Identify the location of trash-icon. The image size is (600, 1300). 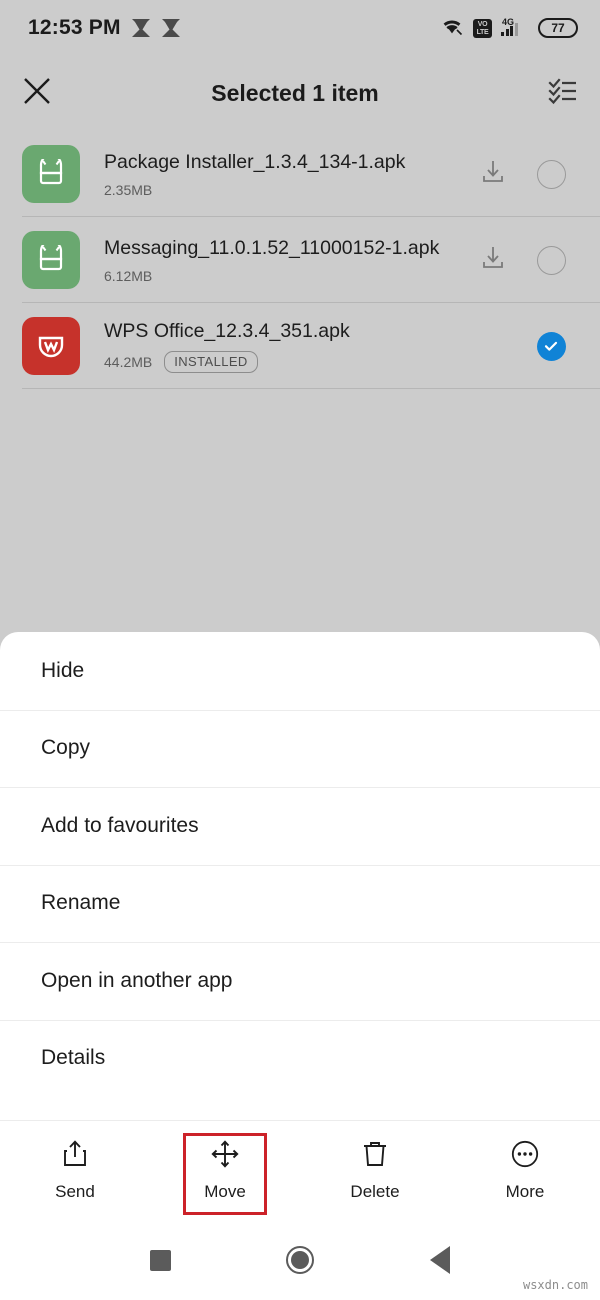
(375, 1156).